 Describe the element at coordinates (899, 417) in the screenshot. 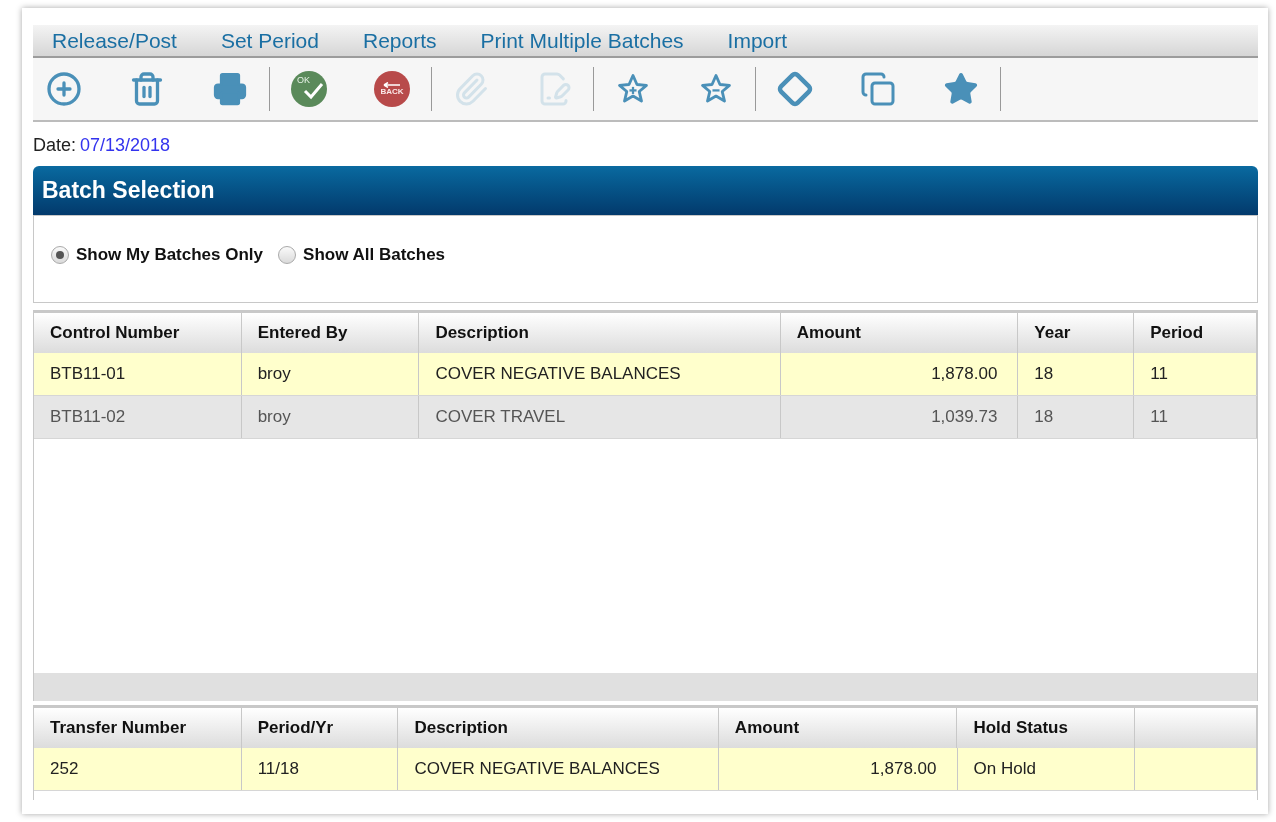

I see `table-cell: 1,039.73` at that location.